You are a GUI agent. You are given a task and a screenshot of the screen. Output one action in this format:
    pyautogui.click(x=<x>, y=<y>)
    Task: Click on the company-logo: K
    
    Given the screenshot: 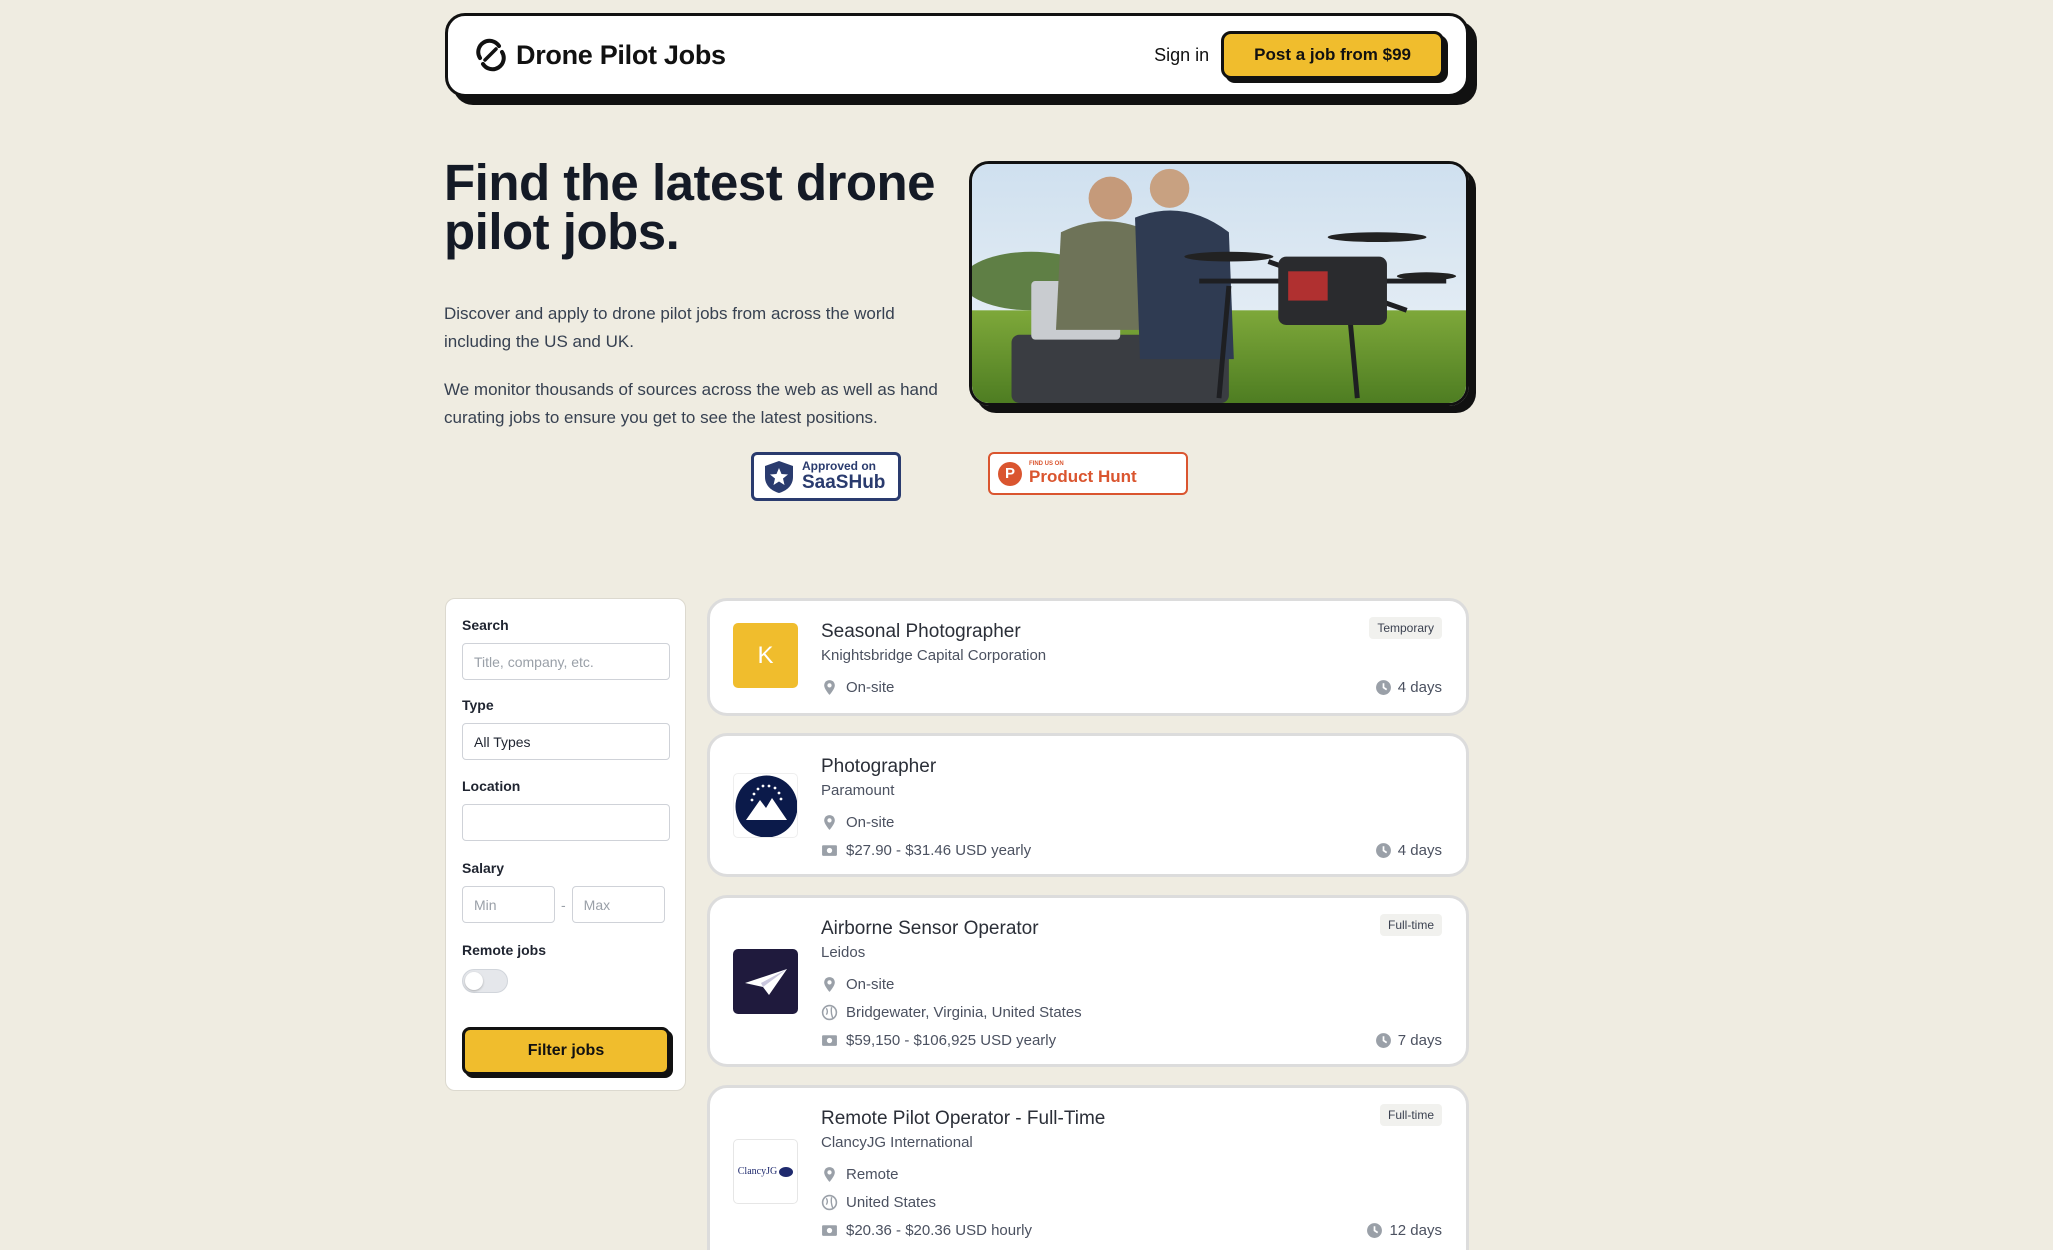 What is the action you would take?
    pyautogui.click(x=765, y=655)
    